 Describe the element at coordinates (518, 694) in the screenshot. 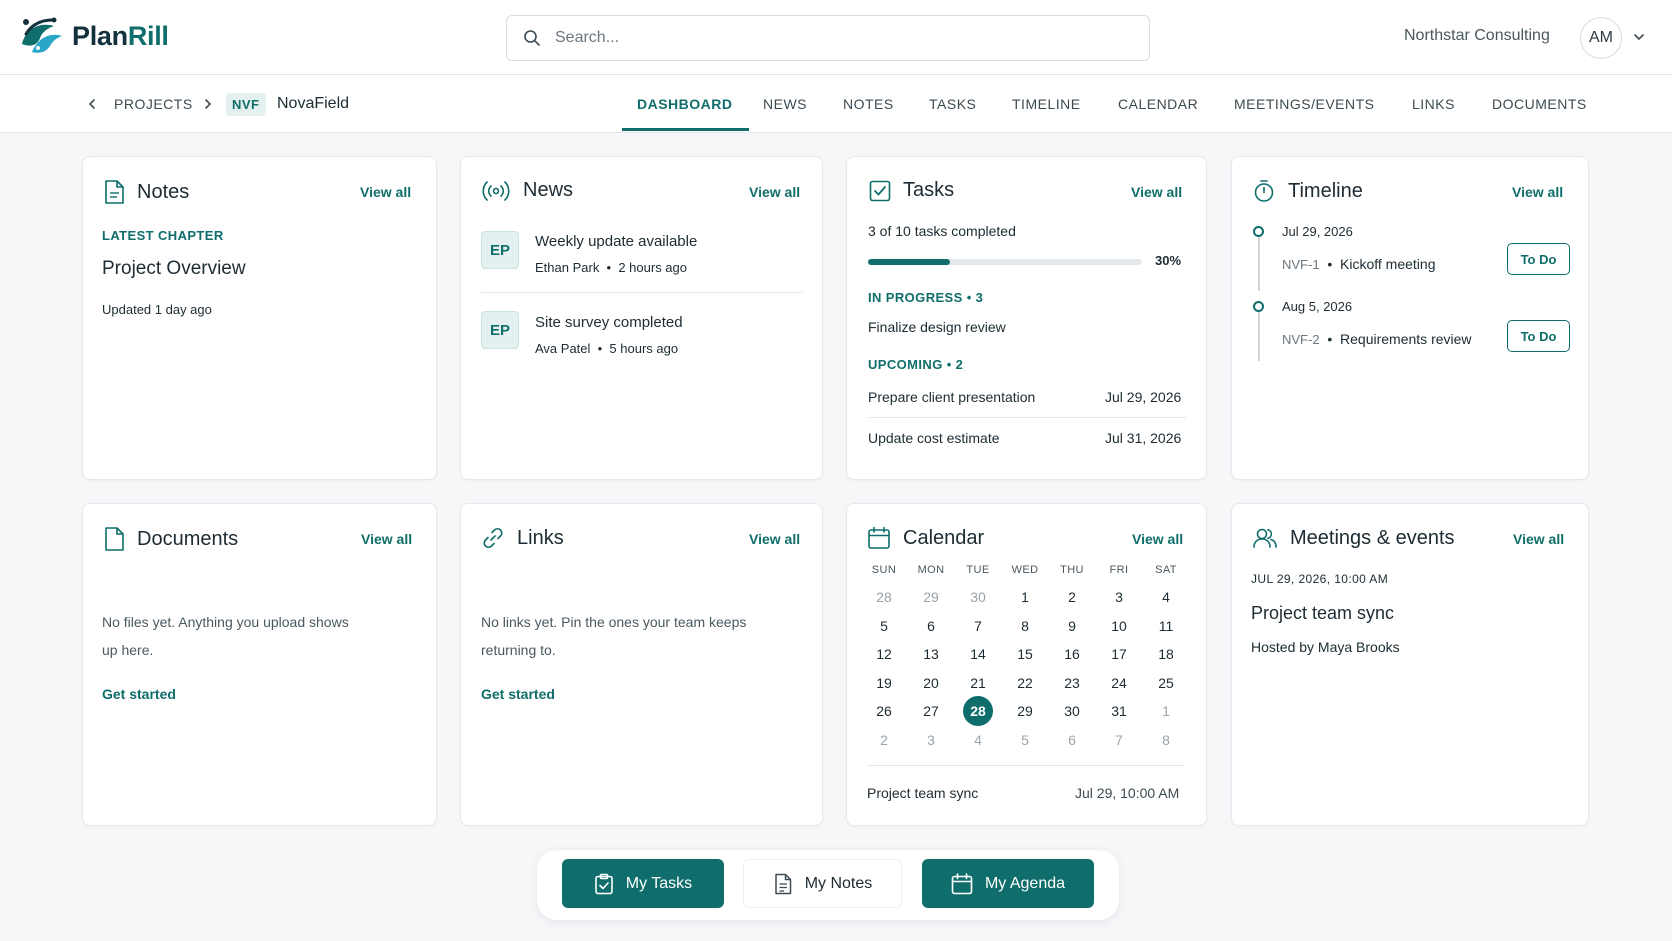

I see `links-get-started-link: Get started` at that location.